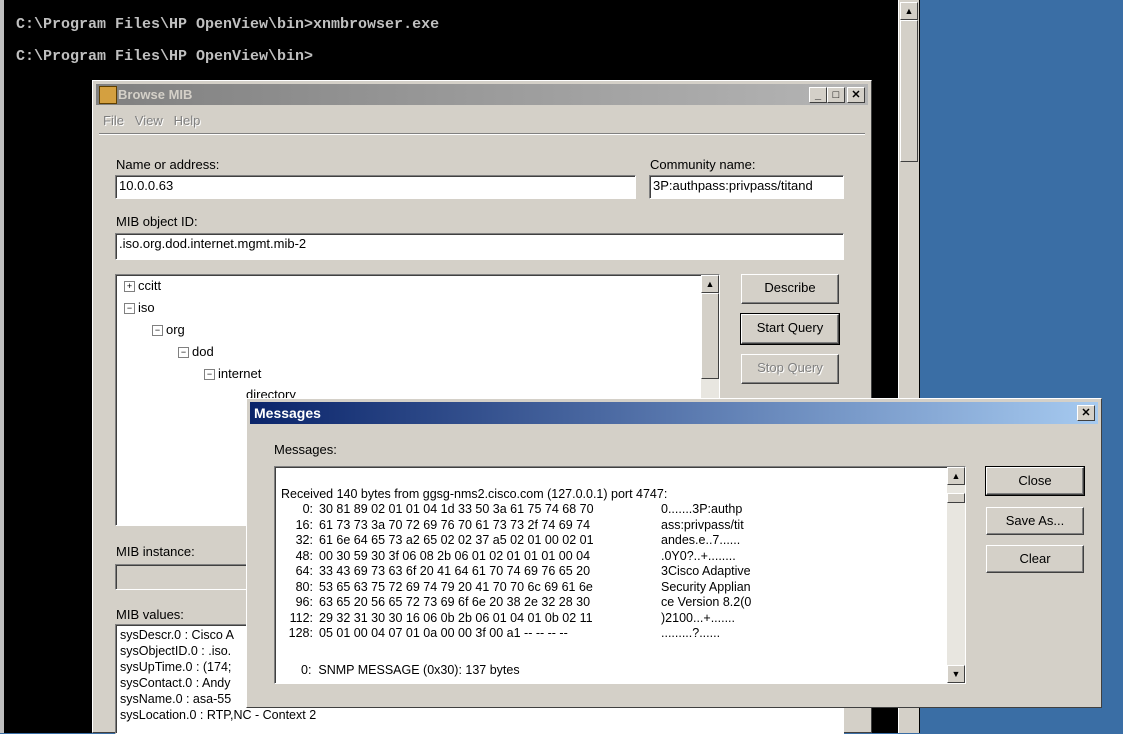 Image resolution: width=1123 pixels, height=734 pixels. What do you see at coordinates (836, 95) in the screenshot?
I see `maximize-icon: □` at bounding box center [836, 95].